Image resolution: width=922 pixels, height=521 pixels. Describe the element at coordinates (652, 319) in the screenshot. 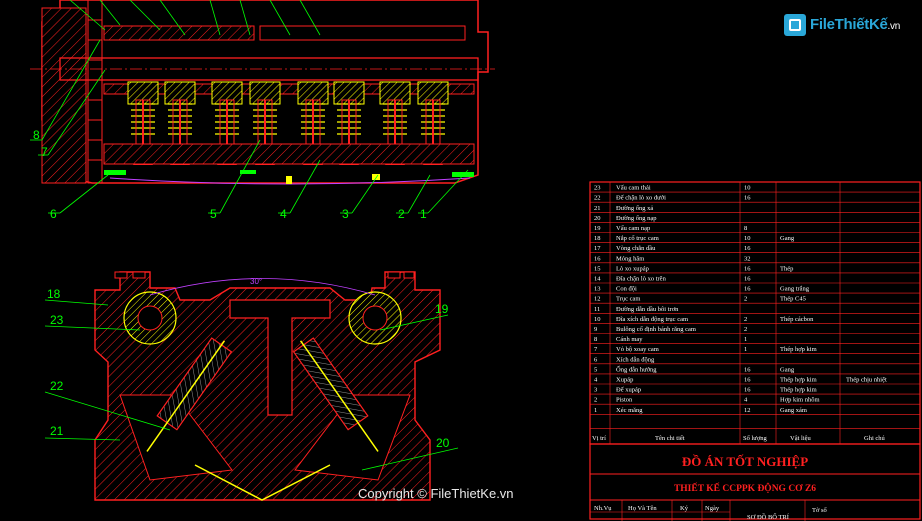

I see `table-cell-name: Đĩa xích dẫn động trục cam` at that location.